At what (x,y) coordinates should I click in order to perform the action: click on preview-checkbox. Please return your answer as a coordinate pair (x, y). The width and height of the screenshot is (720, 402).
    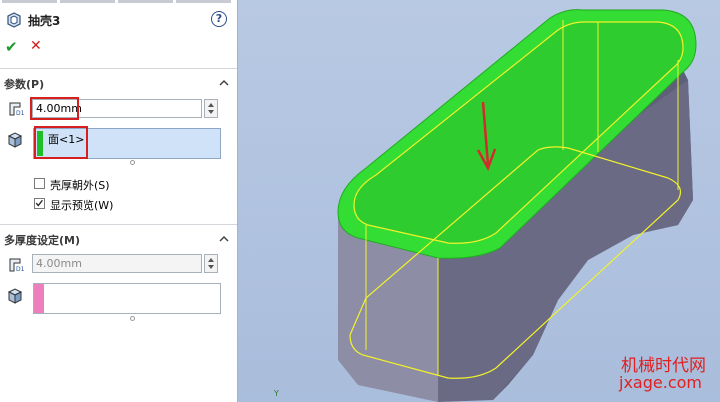
    Looking at the image, I should click on (39, 203).